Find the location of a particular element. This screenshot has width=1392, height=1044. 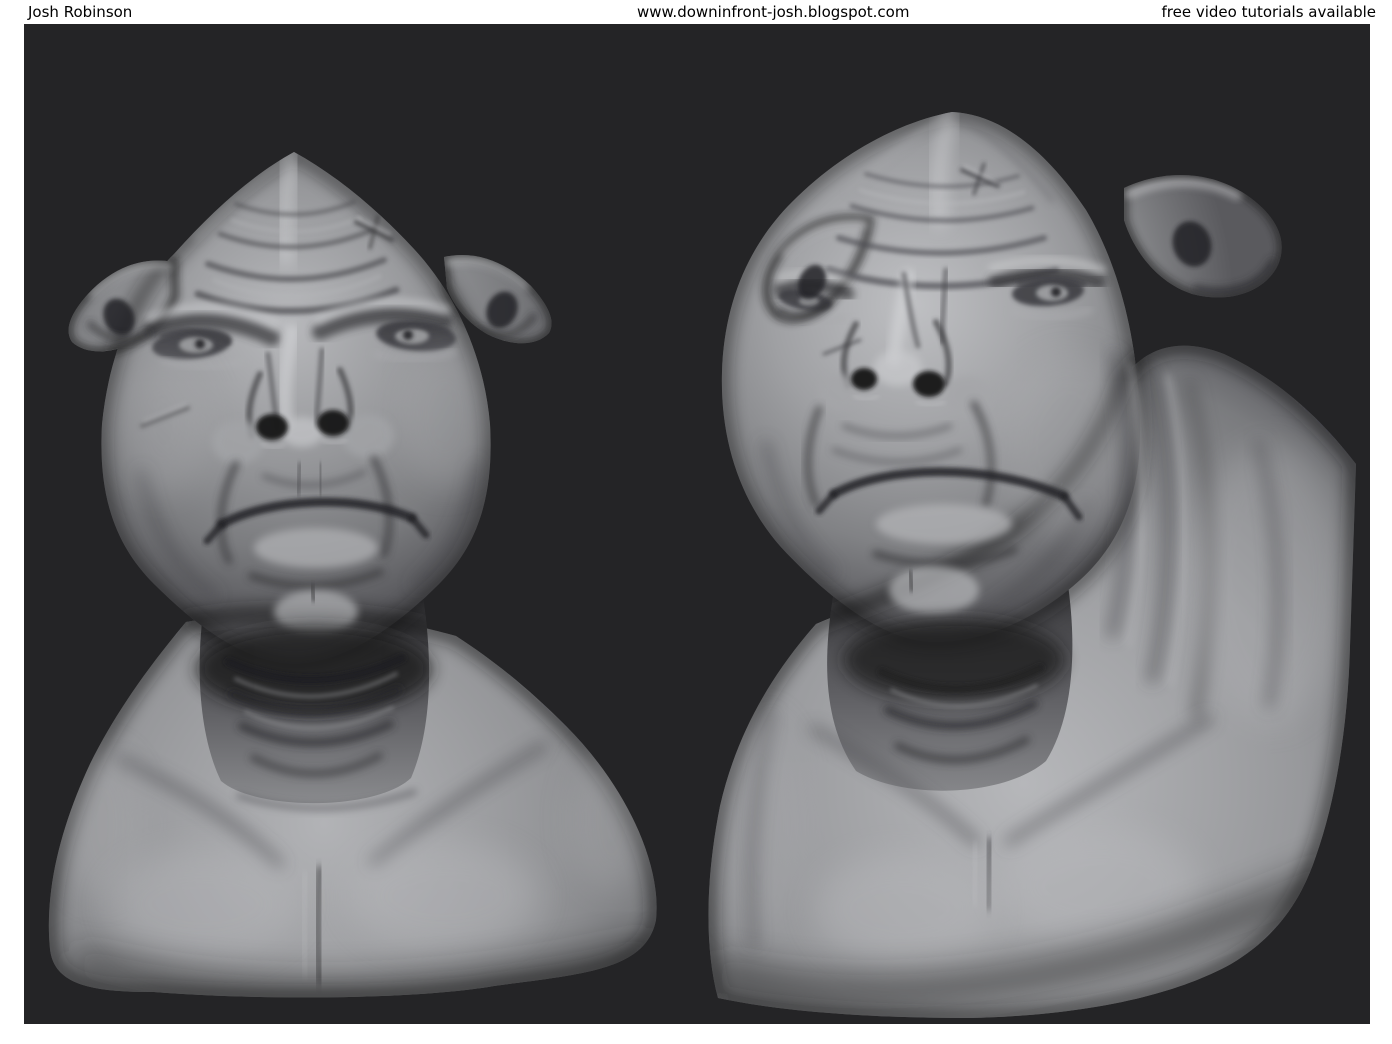

tutorials-note: free video tutorials available is located at coordinates (1268, 12).